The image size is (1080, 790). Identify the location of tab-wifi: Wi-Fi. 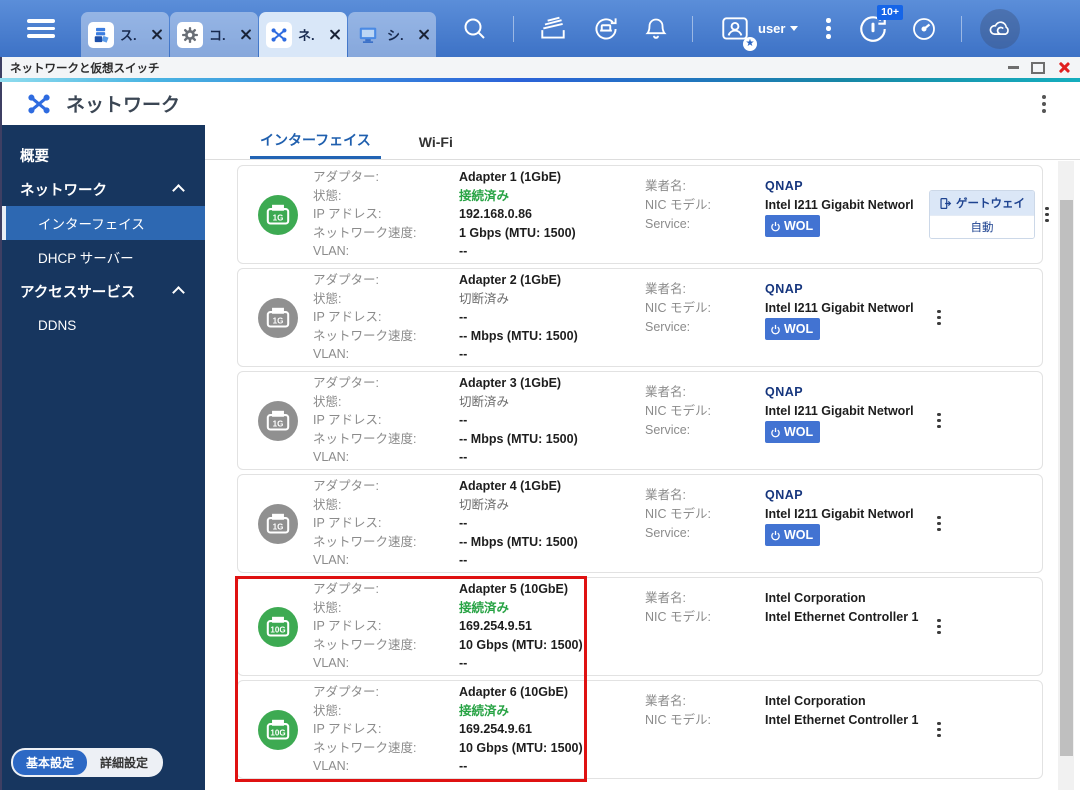
(436, 146).